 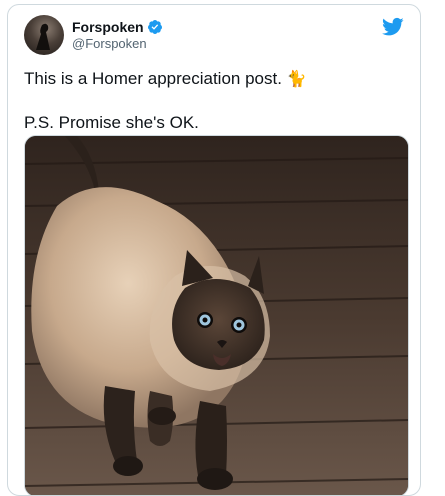 What do you see at coordinates (214, 37) in the screenshot?
I see `tweet-header: Forspoken @Forspoken` at bounding box center [214, 37].